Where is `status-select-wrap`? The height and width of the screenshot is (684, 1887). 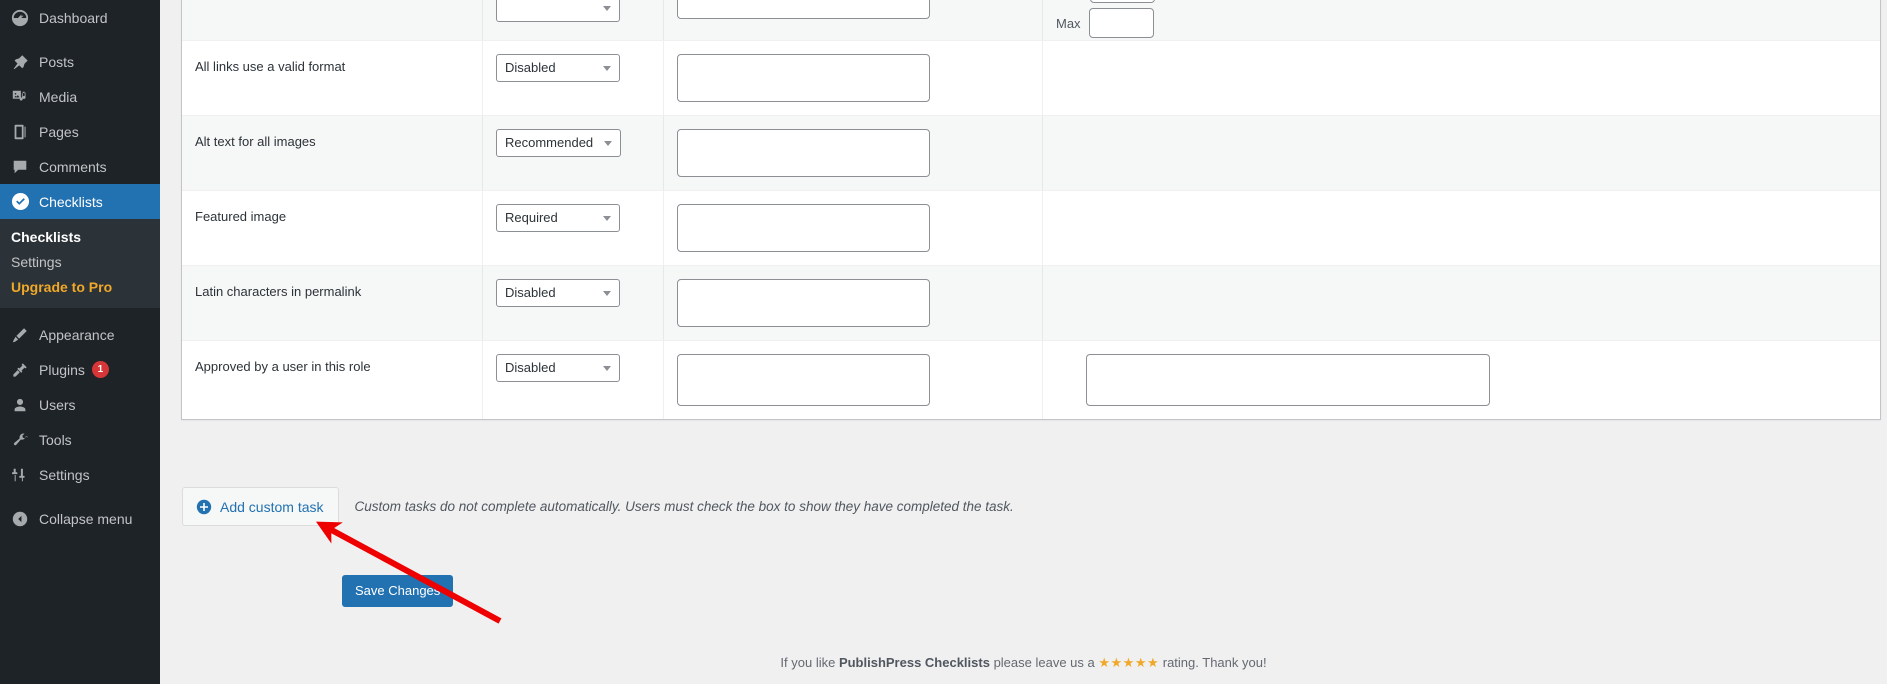
status-select-wrap is located at coordinates (558, 11).